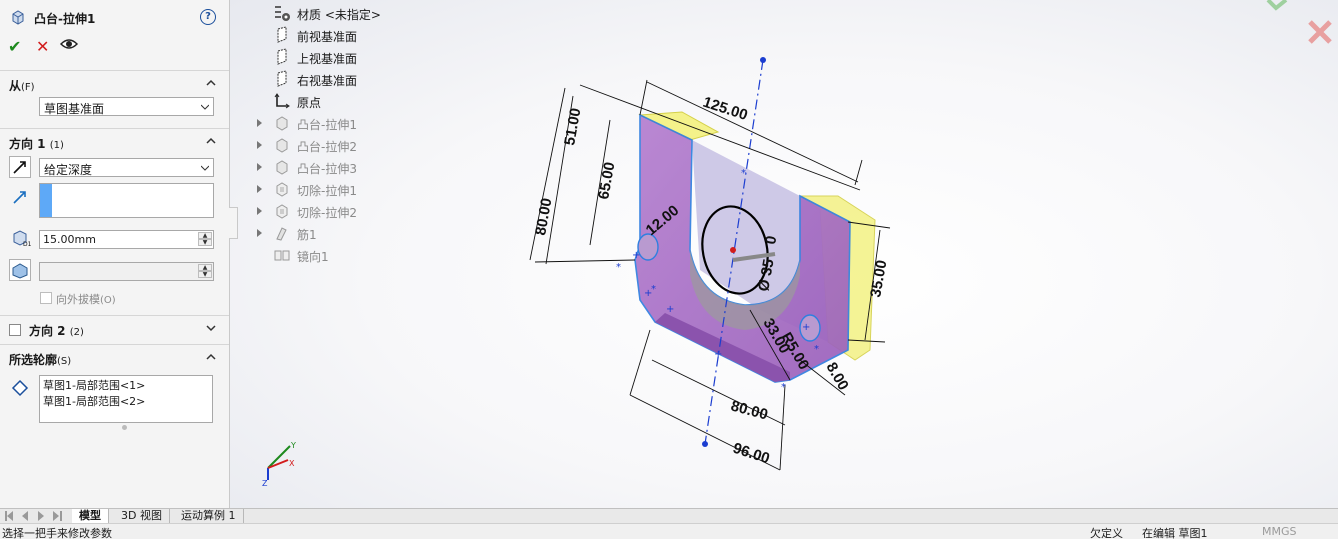 Image resolution: width=1338 pixels, height=541 pixels. I want to click on panel-splitter, so click(233, 223).